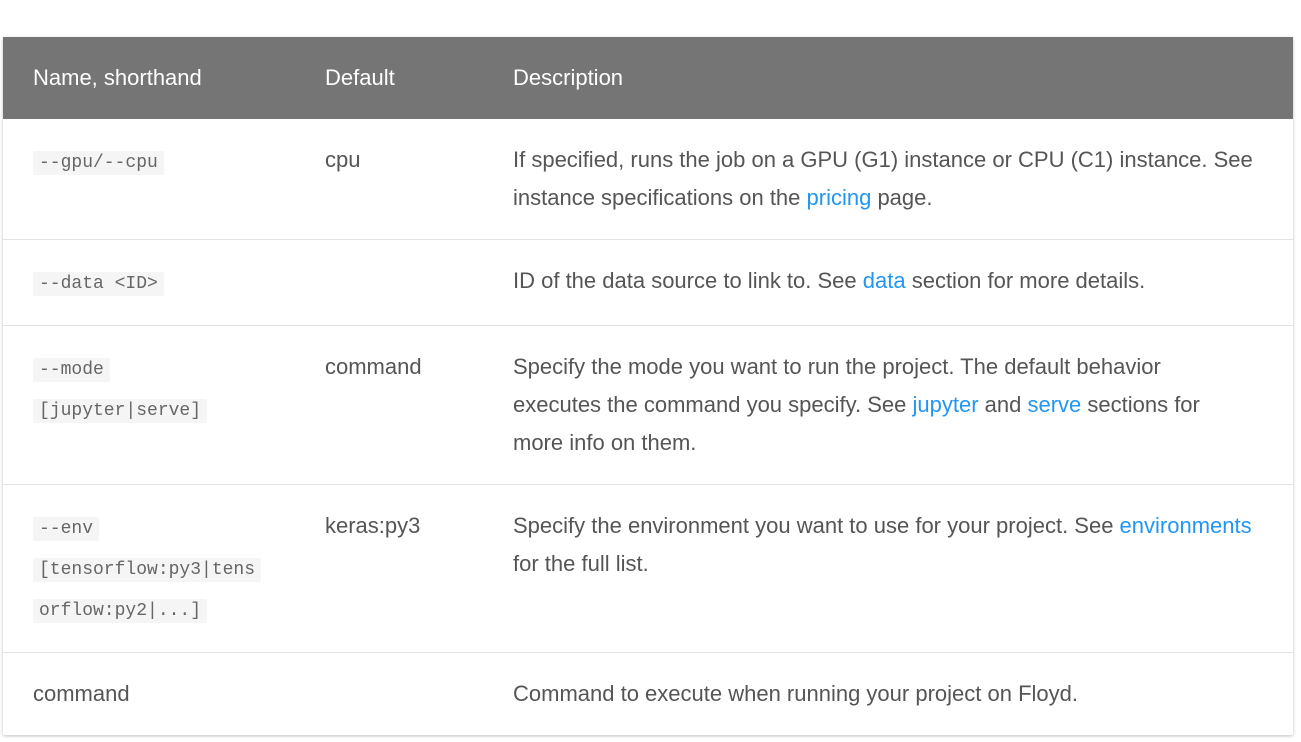 This screenshot has width=1301, height=742. I want to click on description-text-end: page., so click(902, 197).